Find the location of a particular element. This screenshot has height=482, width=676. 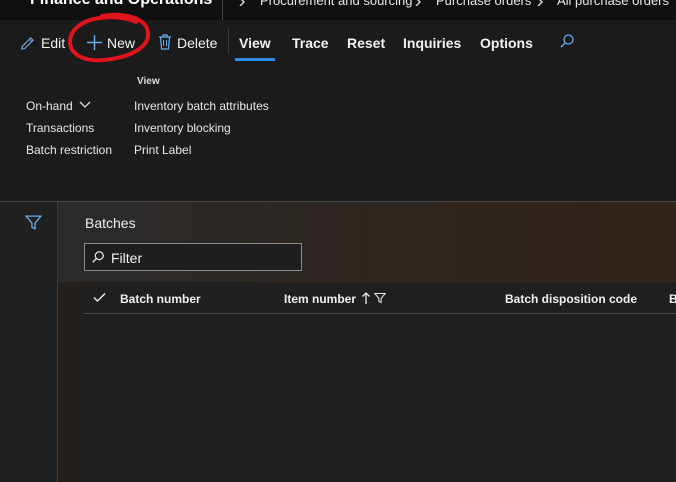

chevron-down-icon is located at coordinates (85, 104).